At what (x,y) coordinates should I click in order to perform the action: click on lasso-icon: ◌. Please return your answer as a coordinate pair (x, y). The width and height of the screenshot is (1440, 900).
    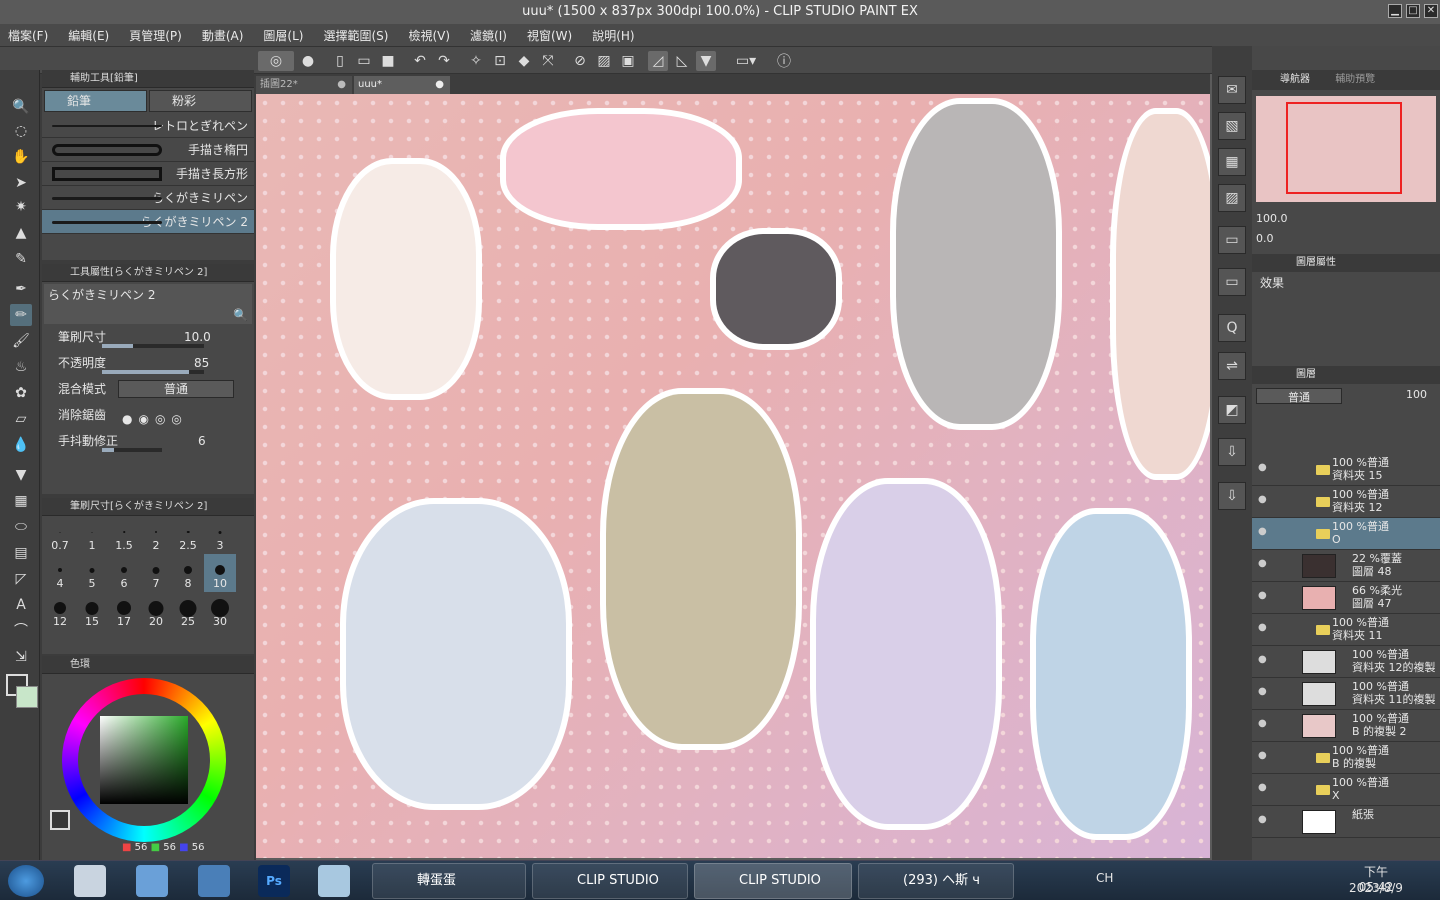
    Looking at the image, I should click on (21, 131).